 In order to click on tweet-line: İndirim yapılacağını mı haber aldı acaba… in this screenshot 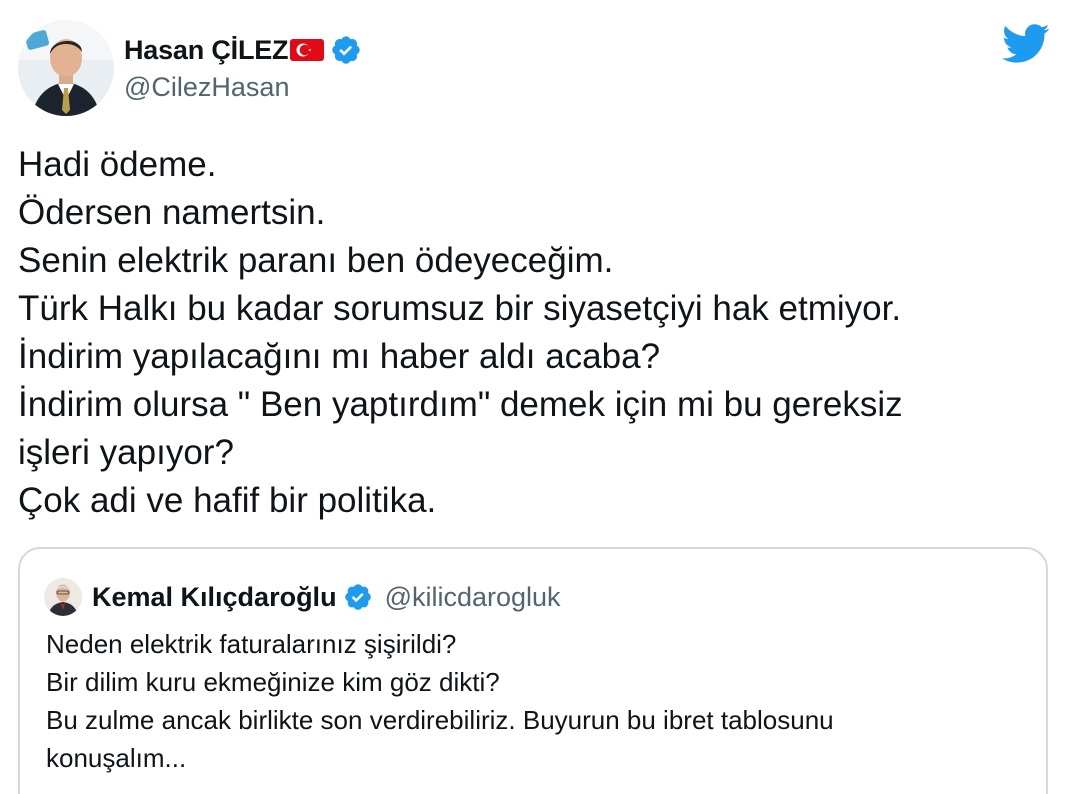, I will do `click(339, 356)`.